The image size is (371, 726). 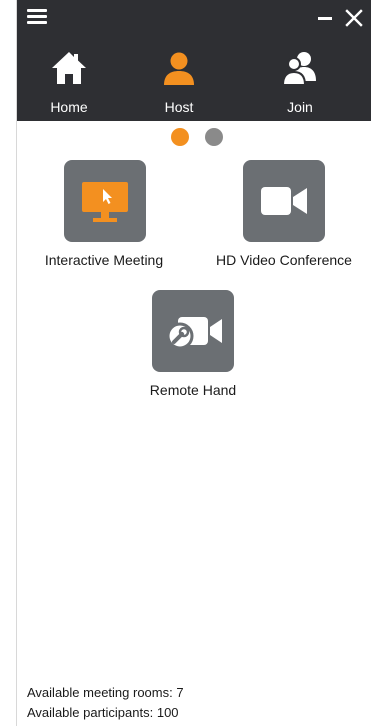 I want to click on close-icon, so click(x=354, y=18).